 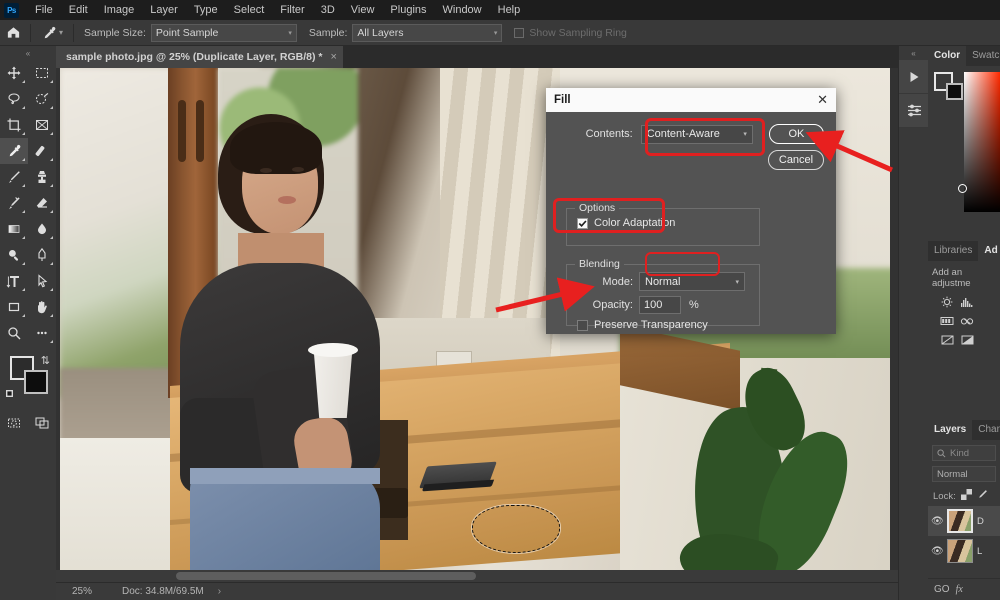 I want to click on layer-name-2: L, so click(x=979, y=551).